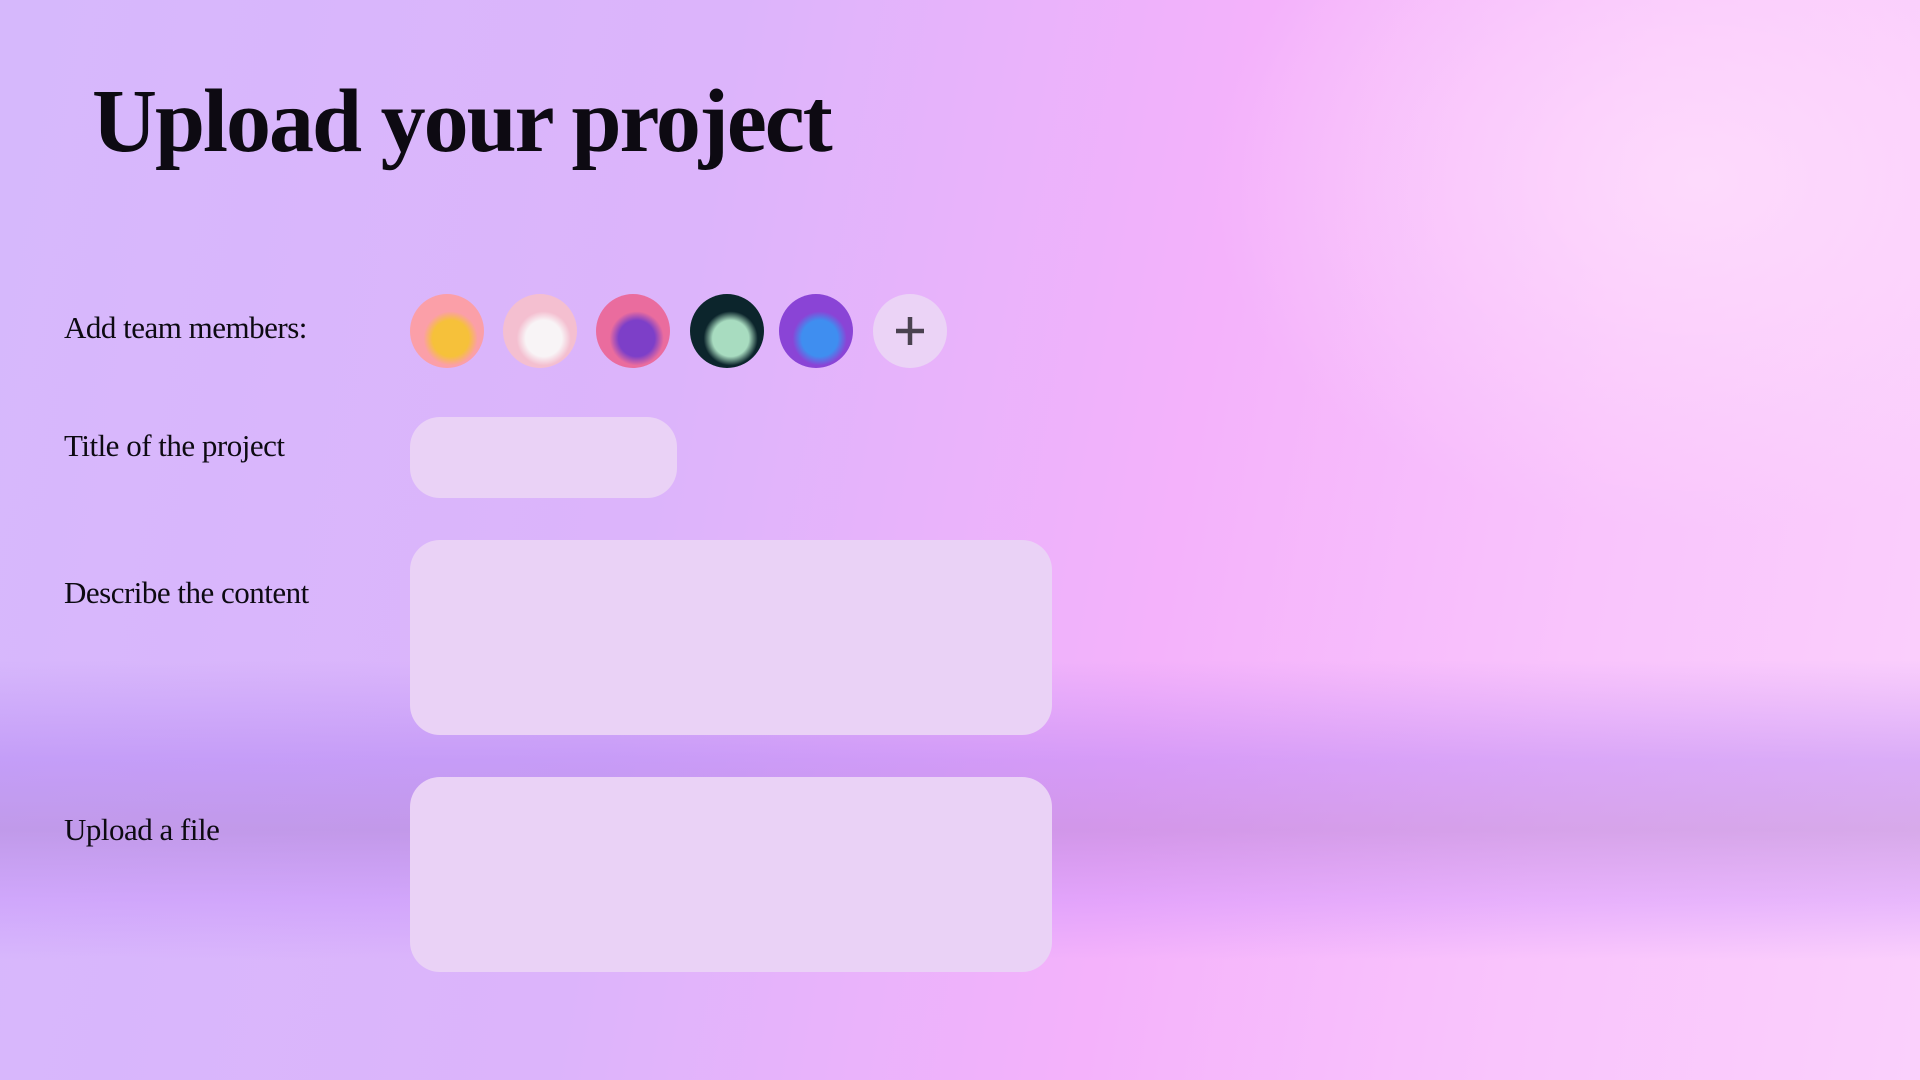  I want to click on description-label: Describe the content, so click(186, 592).